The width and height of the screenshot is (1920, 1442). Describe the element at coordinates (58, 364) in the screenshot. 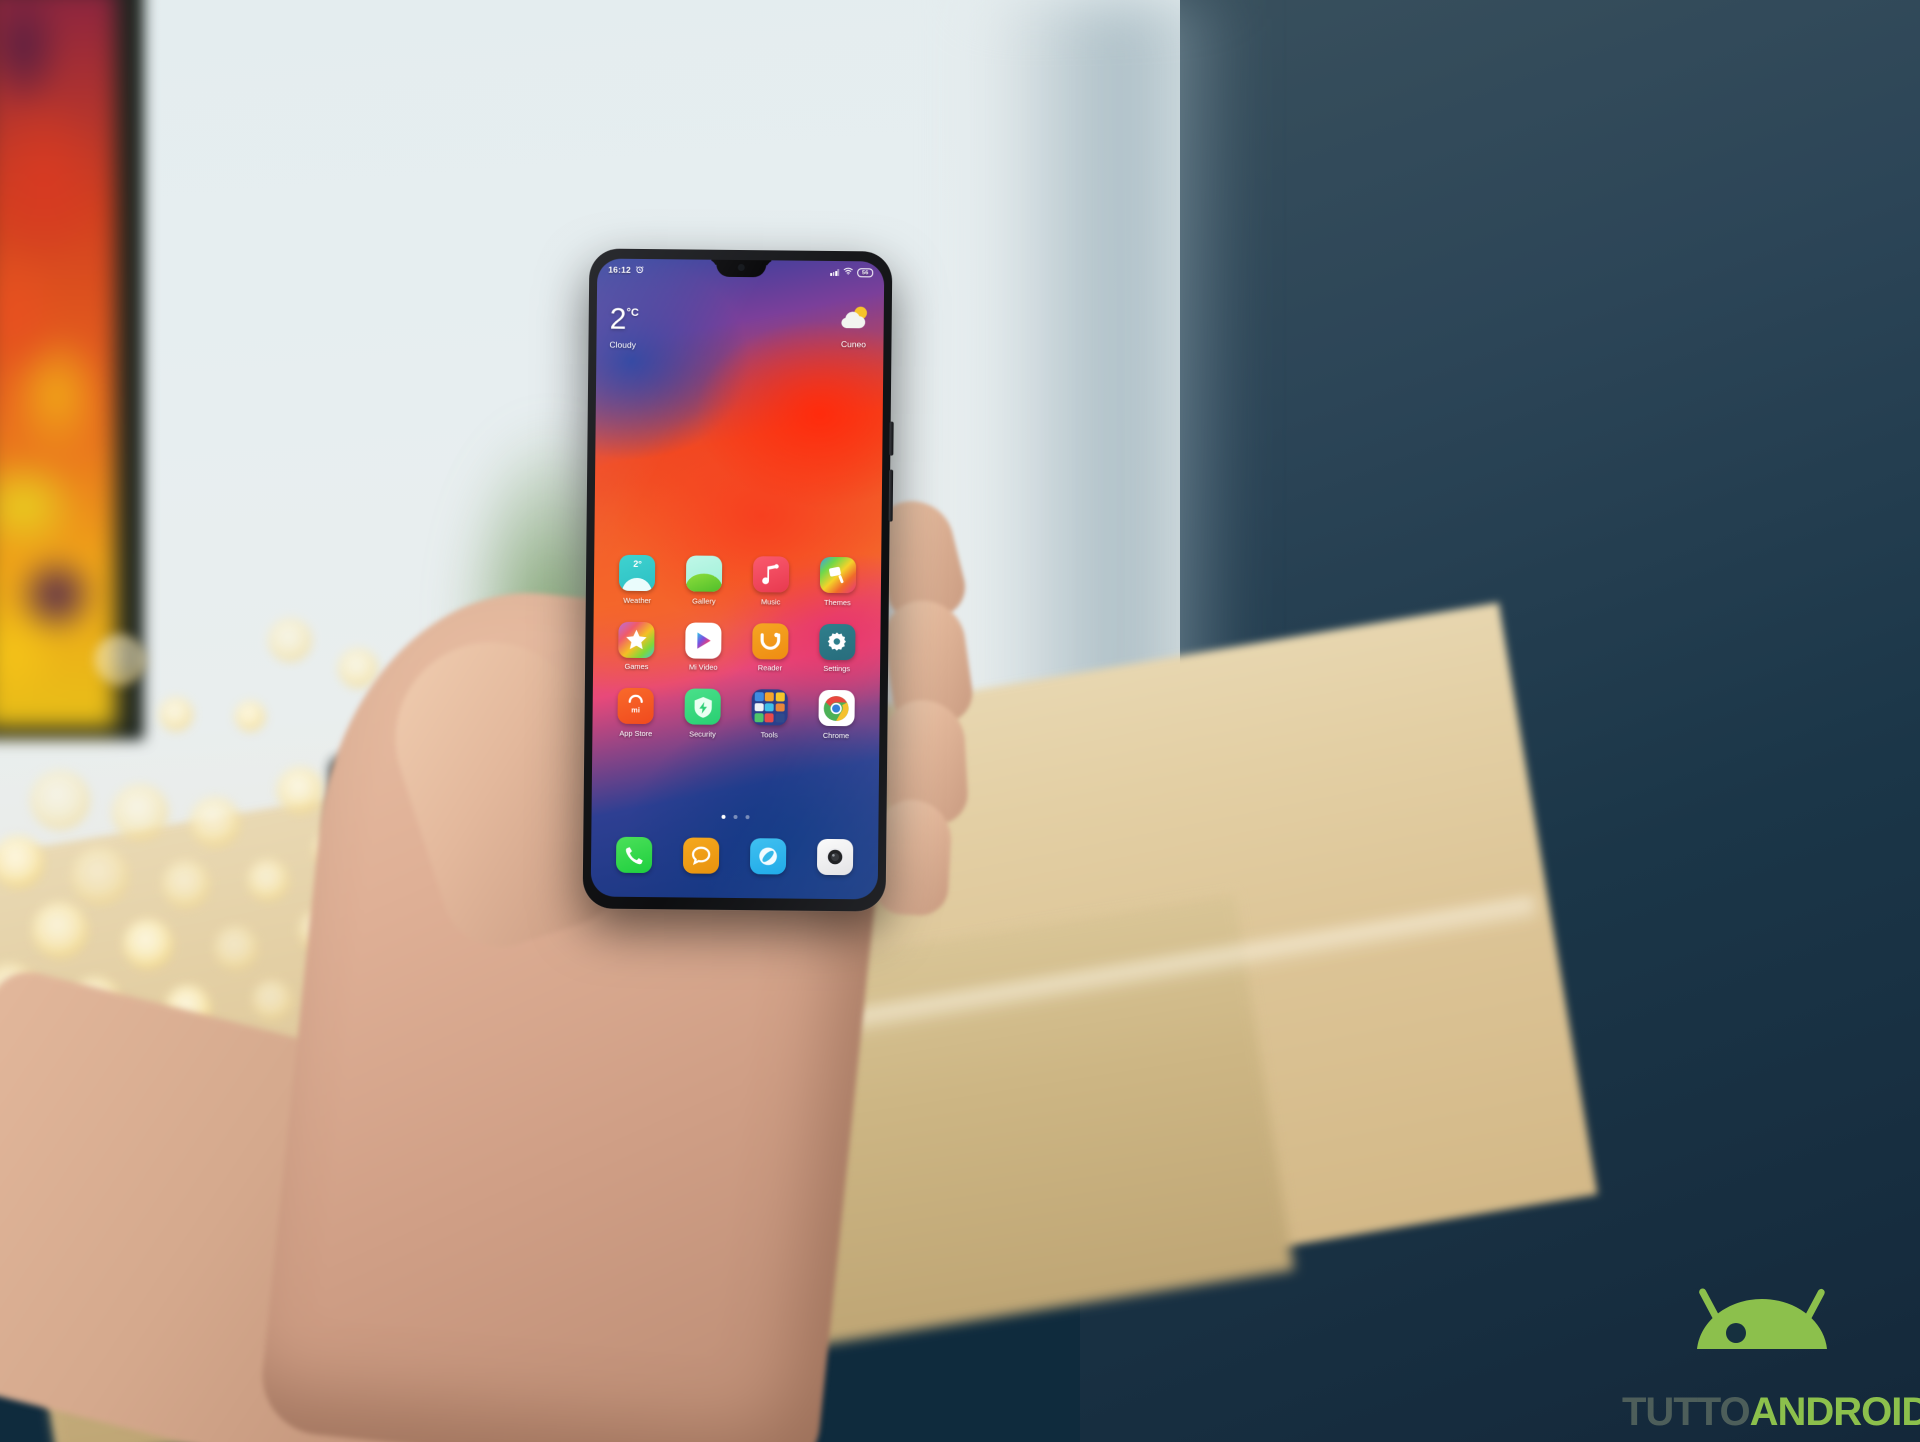

I see `painting-artwork` at that location.